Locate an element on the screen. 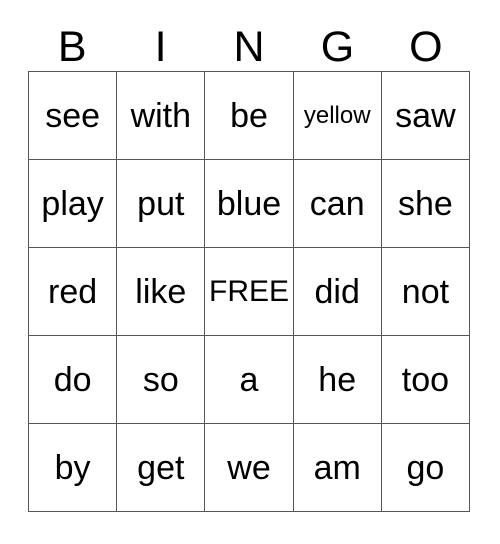  bingo-cell-label: we is located at coordinates (249, 467).